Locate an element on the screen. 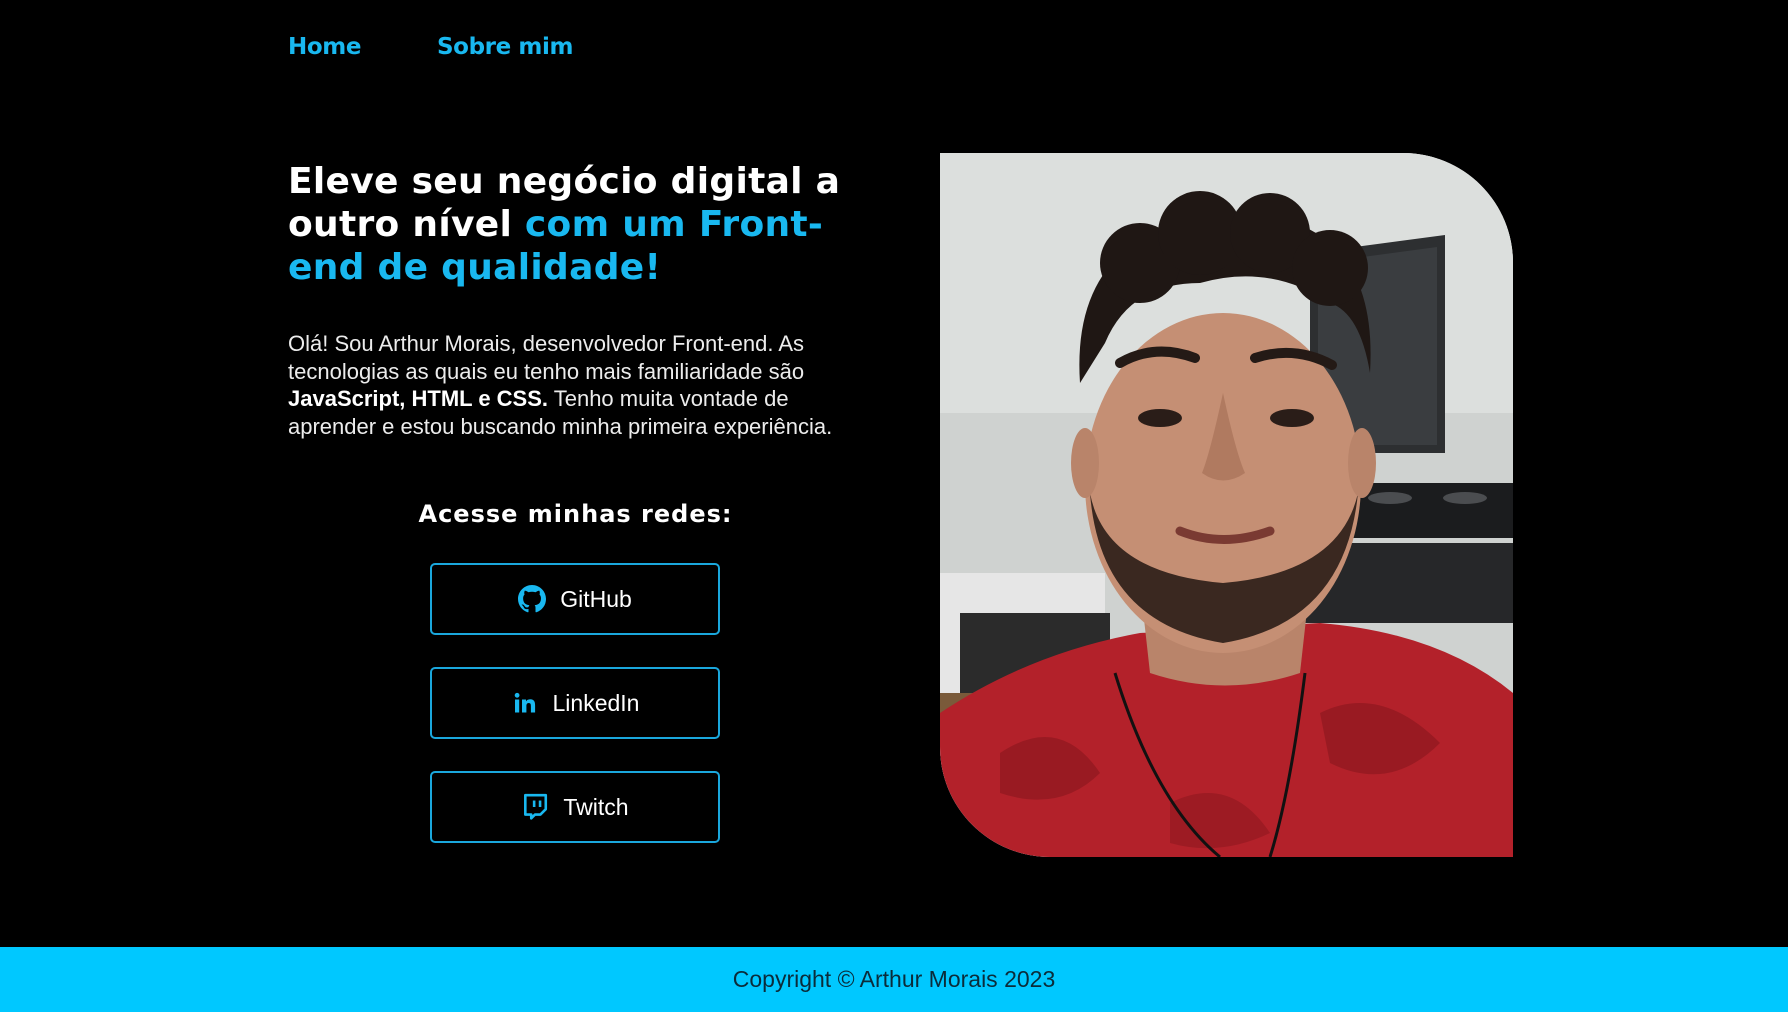 Image resolution: width=1788 pixels, height=1012 pixels. linkedin-button: LinkedIn is located at coordinates (575, 703).